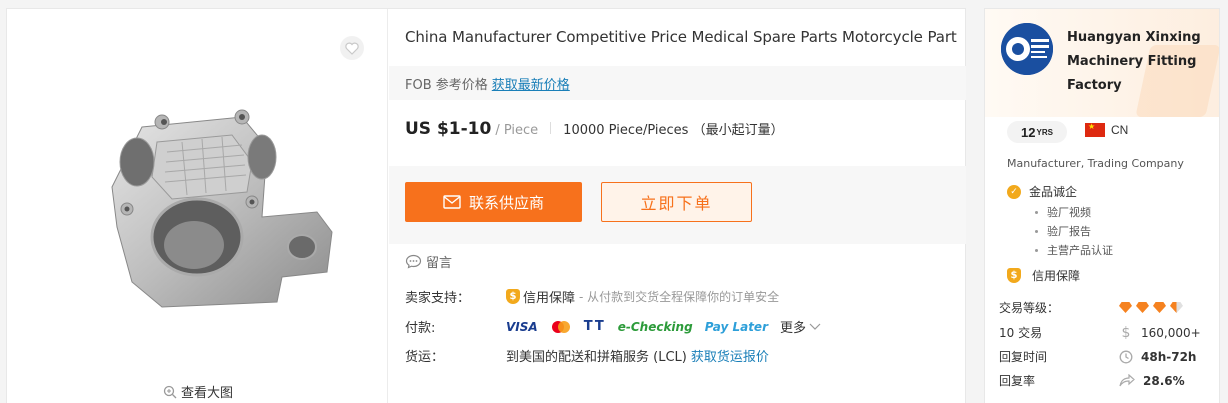  I want to click on country: CN, so click(1106, 130).